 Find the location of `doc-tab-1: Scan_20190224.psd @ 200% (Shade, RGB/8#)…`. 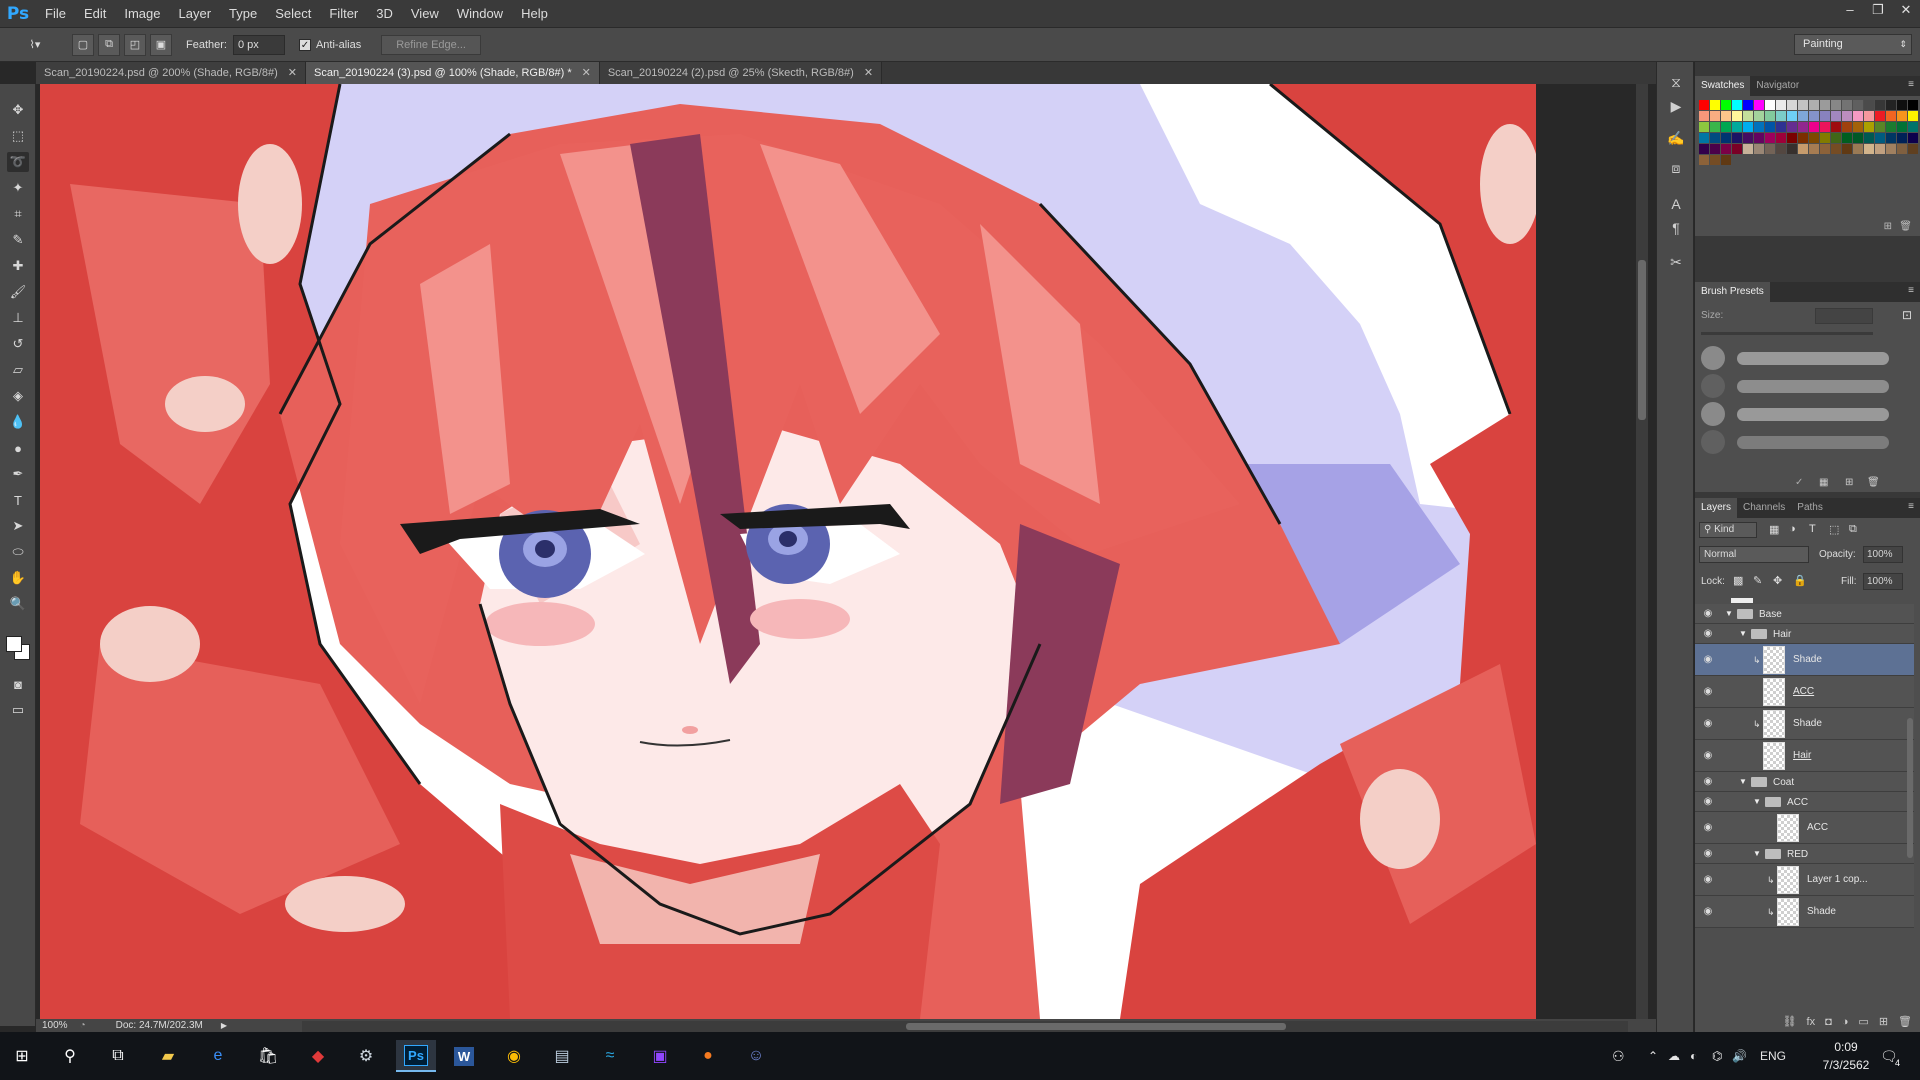

doc-tab-1: Scan_20190224.psd @ 200% (Shade, RGB/8#)… is located at coordinates (171, 73).